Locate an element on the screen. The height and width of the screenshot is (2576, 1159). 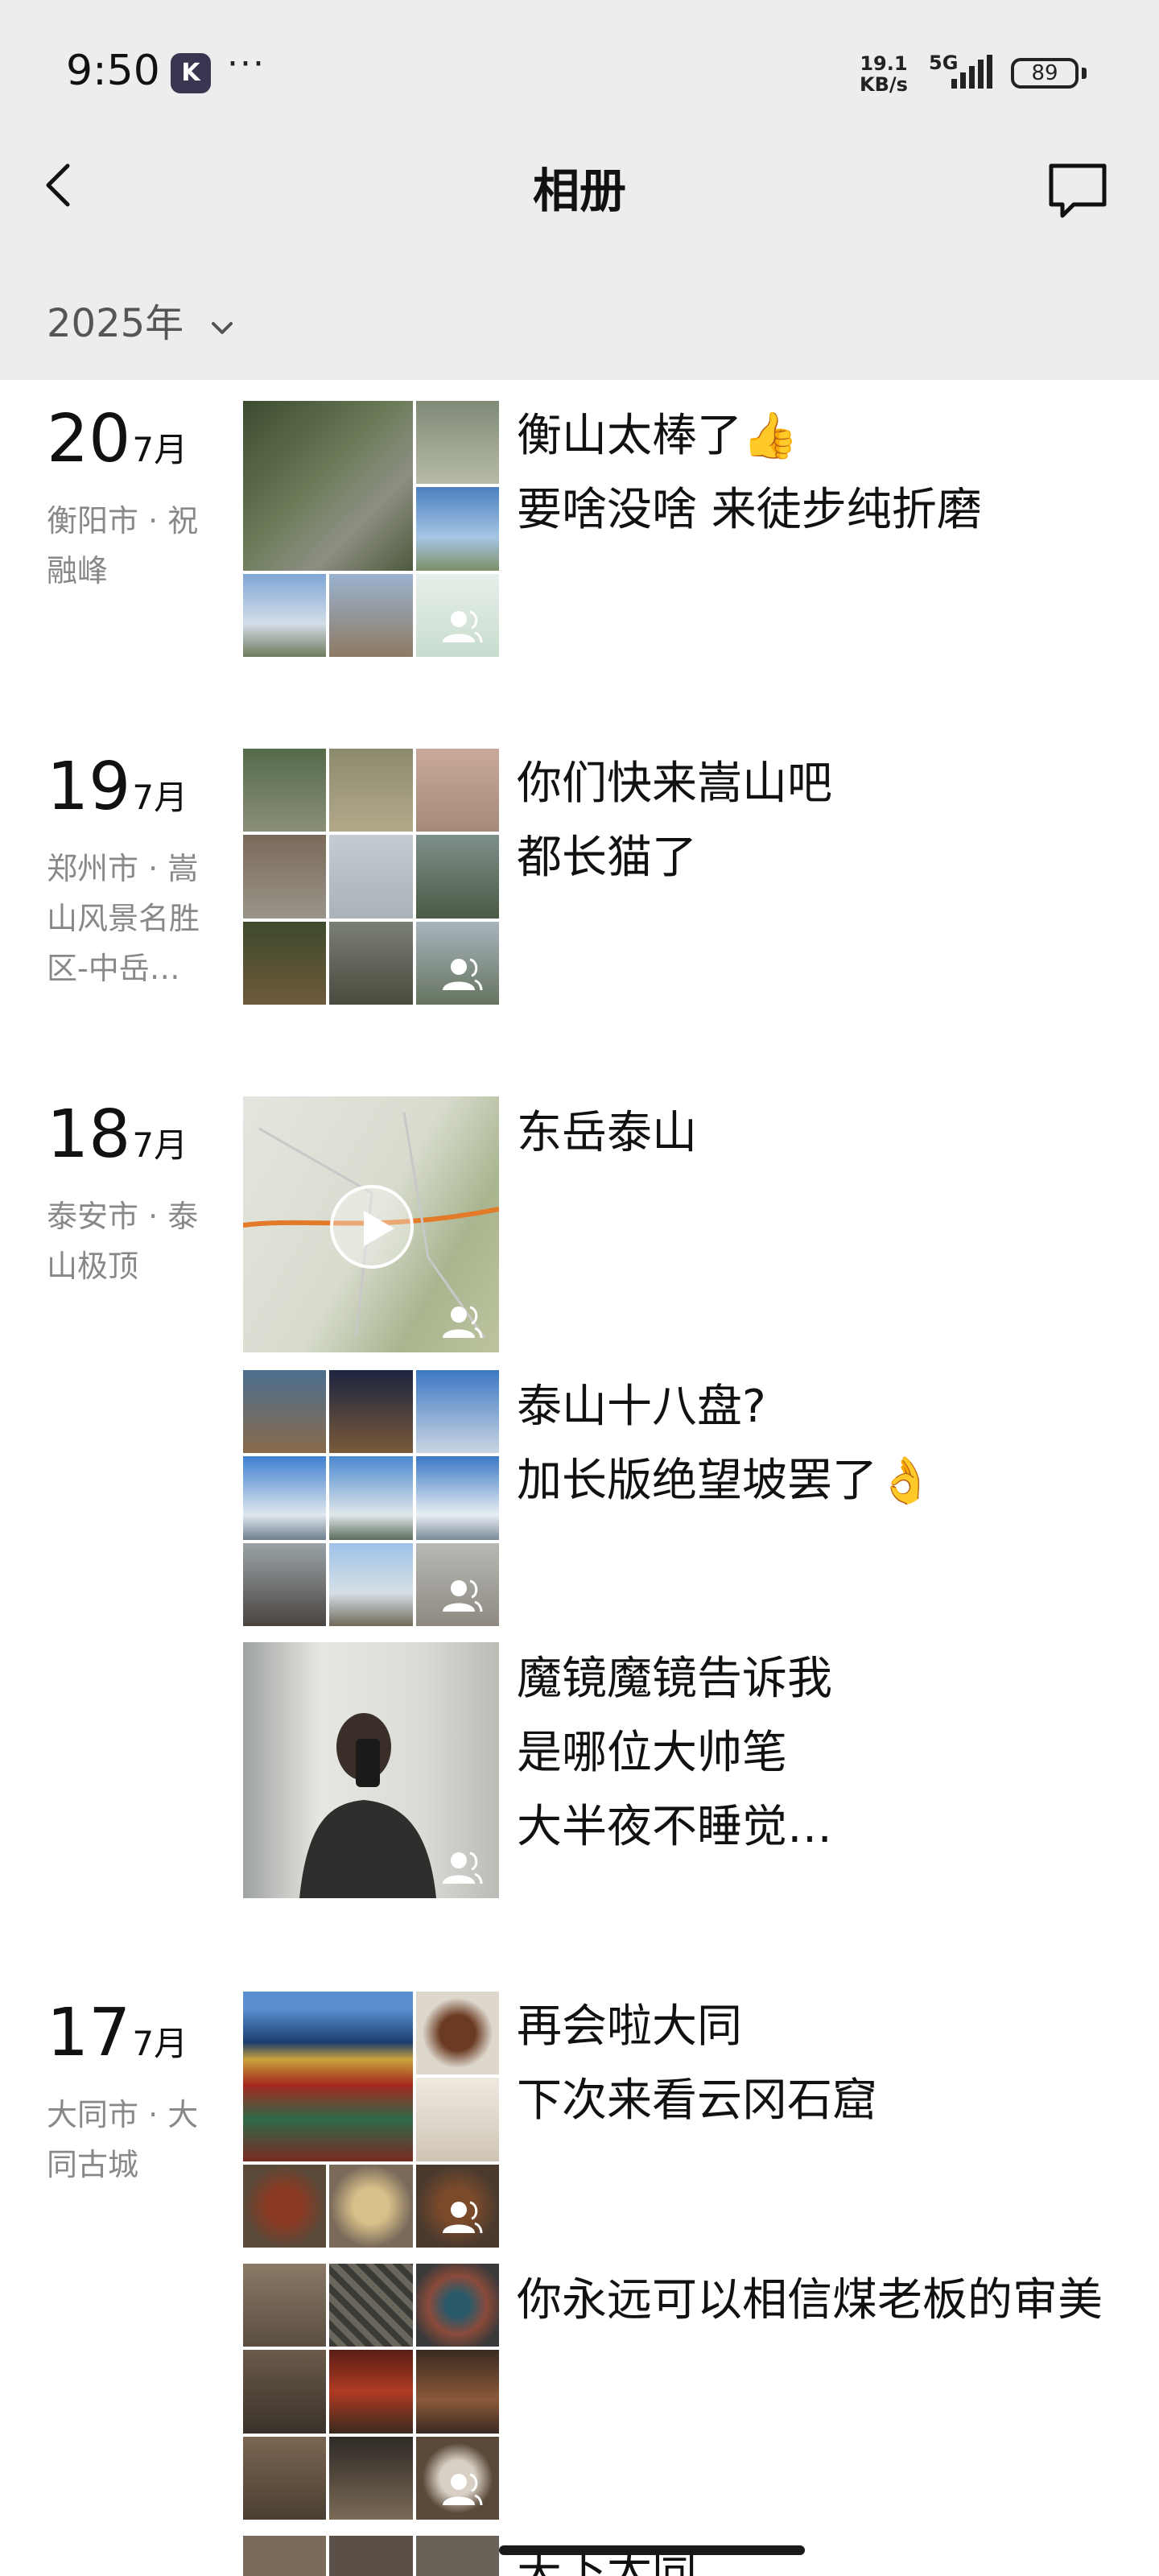
caption-line: 都长猫了 is located at coordinates (607, 858).